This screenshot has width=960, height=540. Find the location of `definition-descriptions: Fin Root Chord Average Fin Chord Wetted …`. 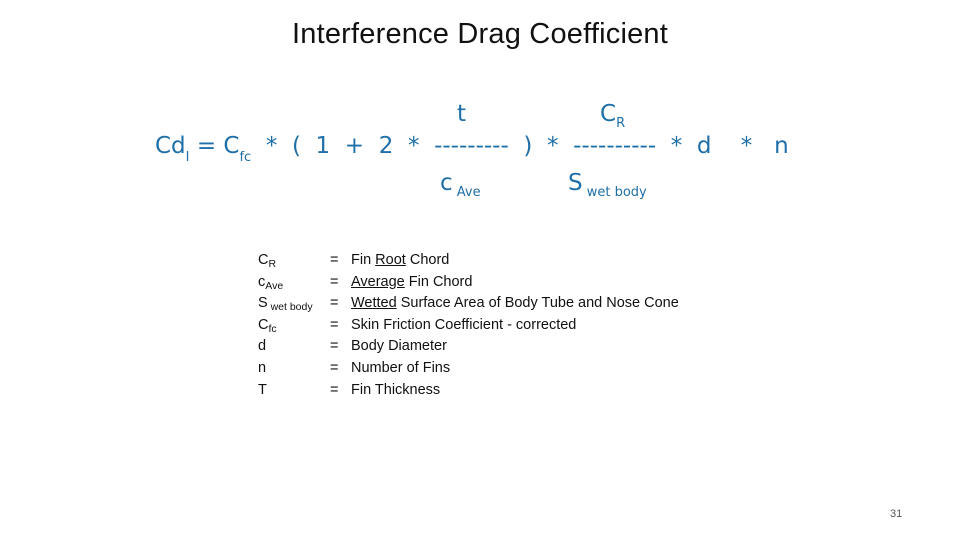

definition-descriptions: Fin Root Chord Average Fin Chord Wetted … is located at coordinates (515, 325).